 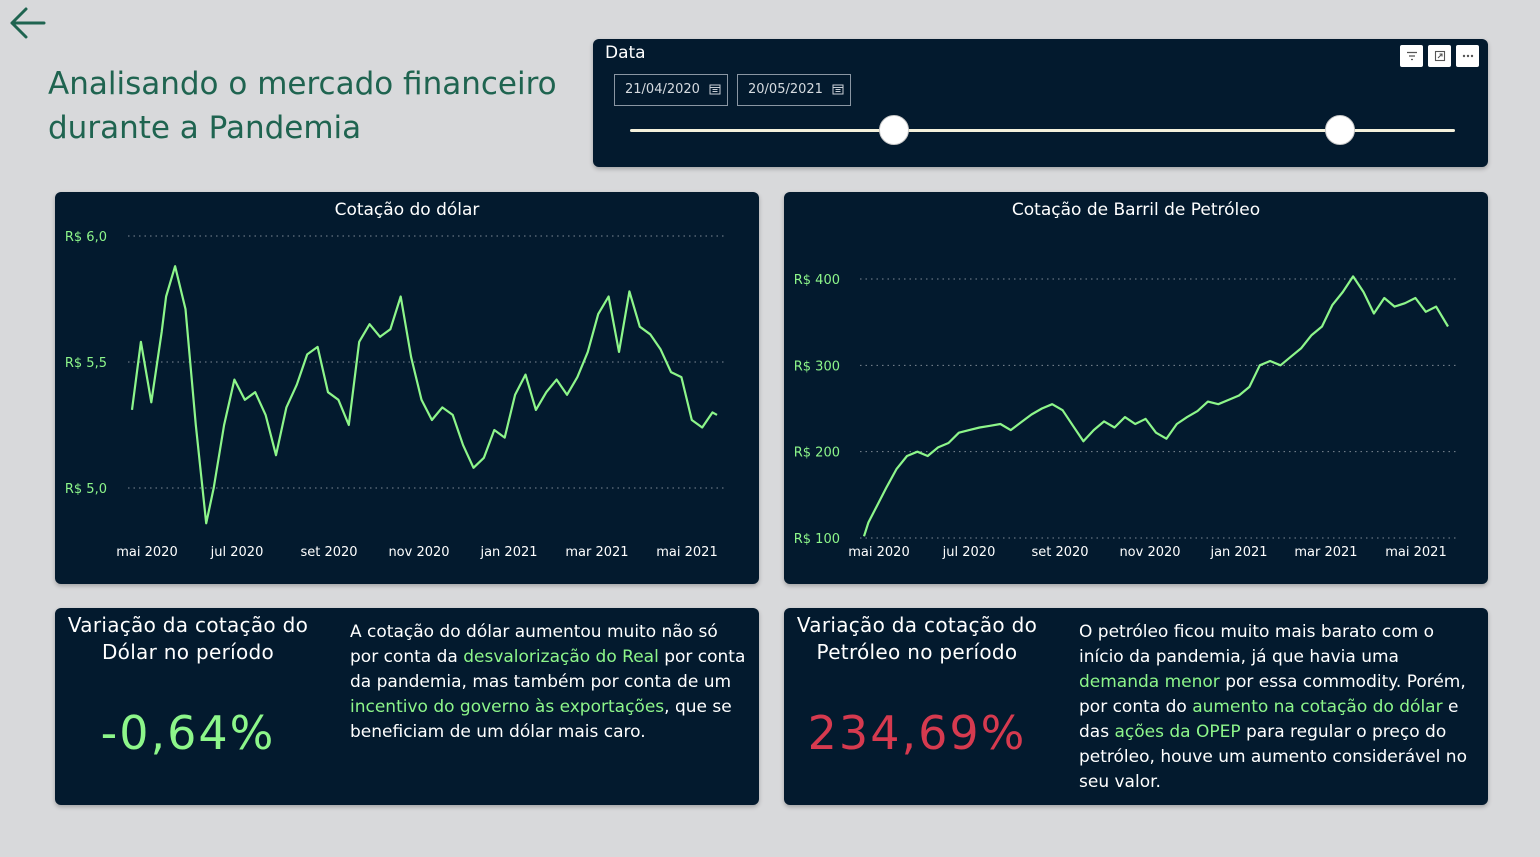 I want to click on visual-header-icons, so click(x=1439, y=56).